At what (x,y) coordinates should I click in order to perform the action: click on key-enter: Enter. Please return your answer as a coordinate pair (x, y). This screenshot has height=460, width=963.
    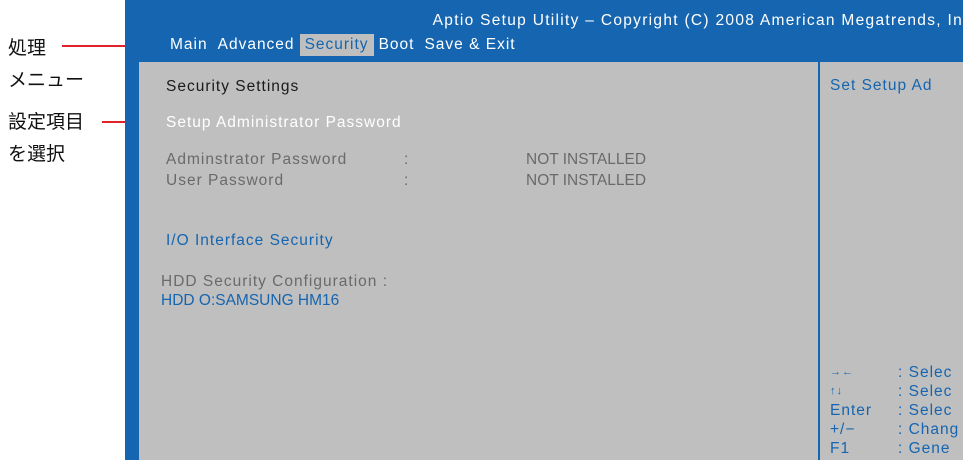
    Looking at the image, I should click on (851, 410).